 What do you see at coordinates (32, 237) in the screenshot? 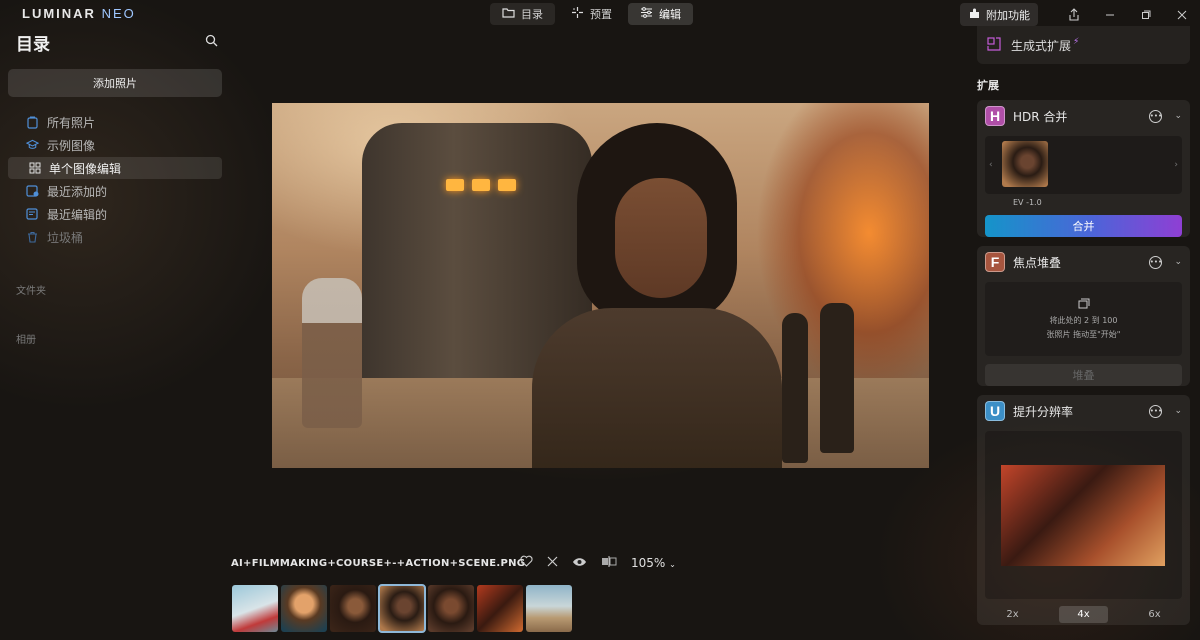
I see `trash-icon` at bounding box center [32, 237].